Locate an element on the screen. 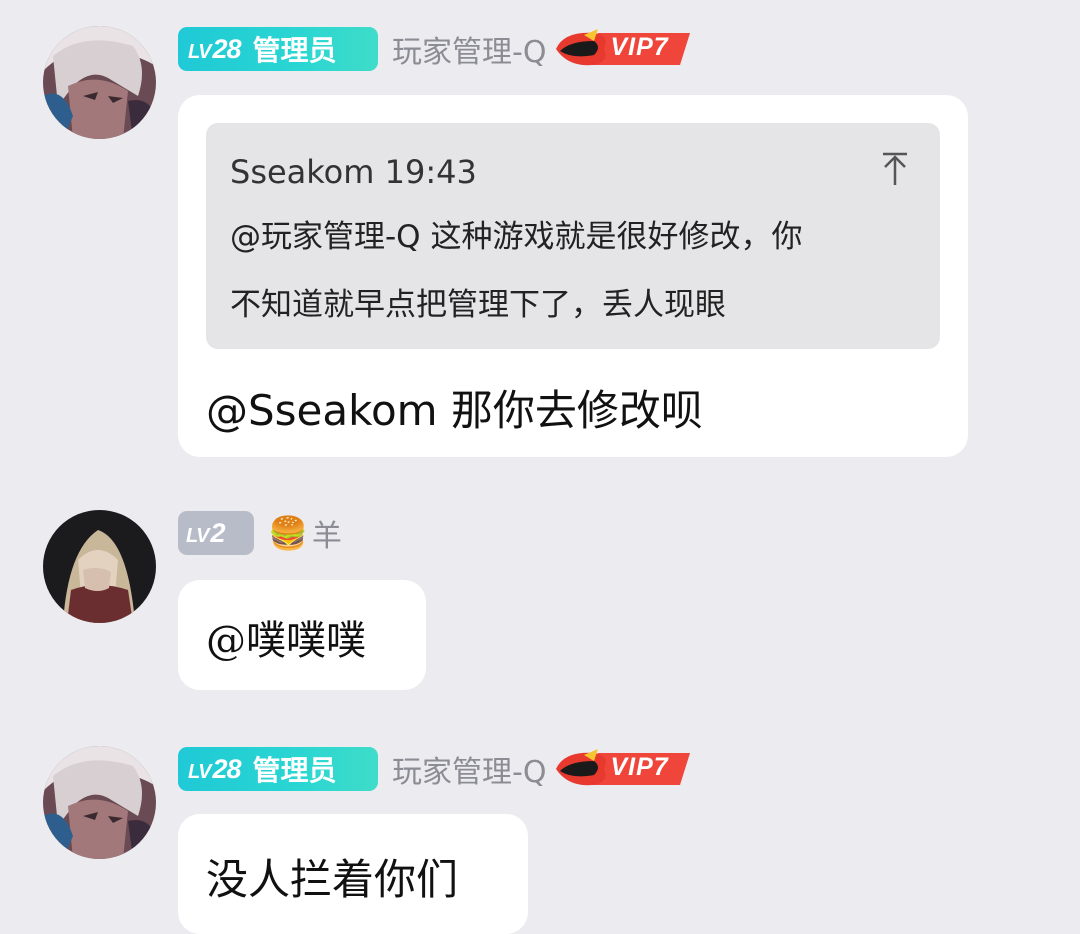  message-header: LV2 🍔 羊 is located at coordinates (260, 533).